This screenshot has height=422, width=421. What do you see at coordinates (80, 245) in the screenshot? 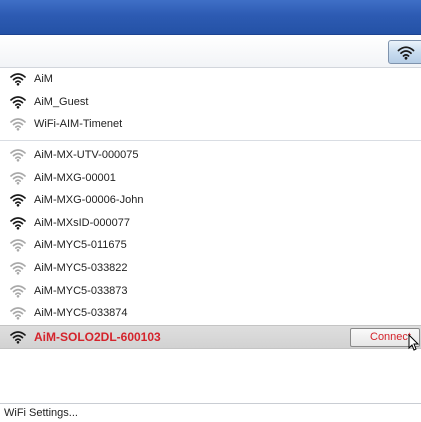
I see `network-name: AiM-MYC5-011675` at bounding box center [80, 245].